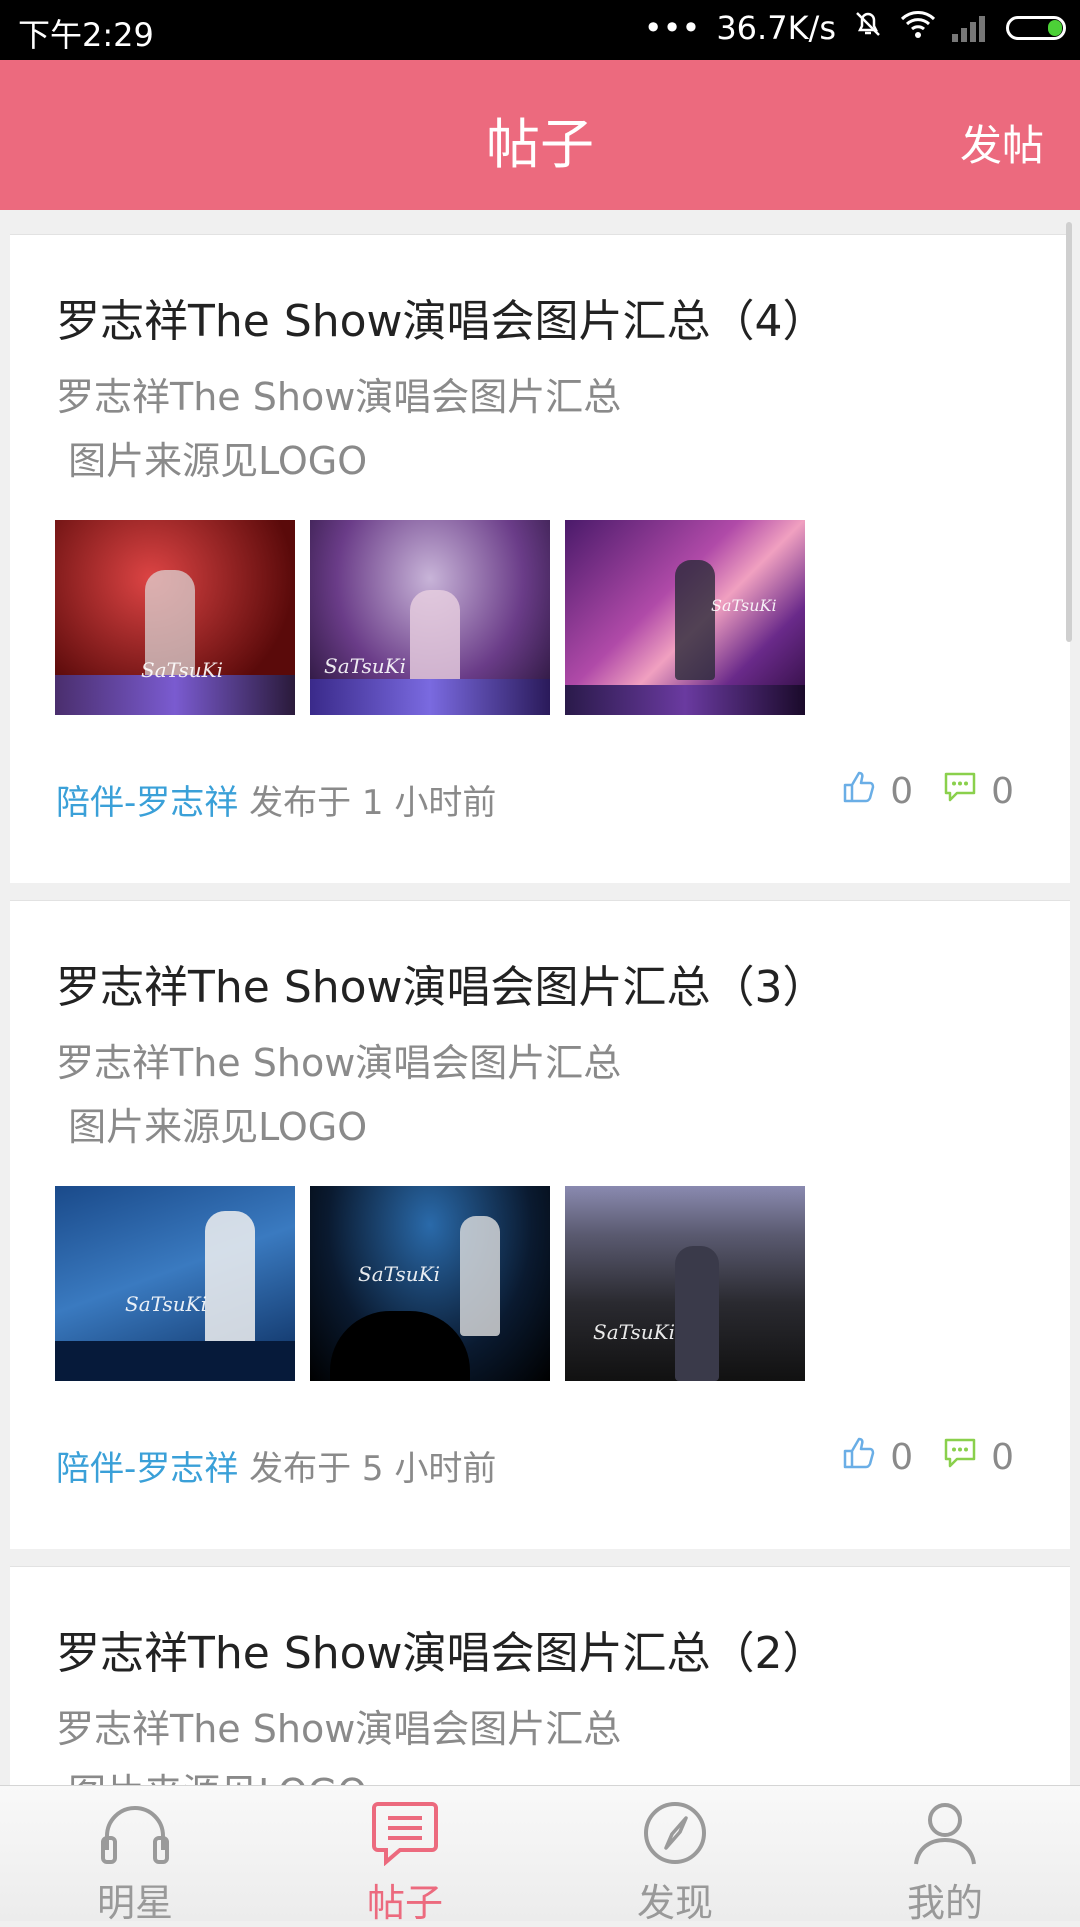 The image size is (1080, 1927). Describe the element at coordinates (540, 30) in the screenshot. I see `status-bar: 下午2:29 ••• 36.7K/s` at that location.